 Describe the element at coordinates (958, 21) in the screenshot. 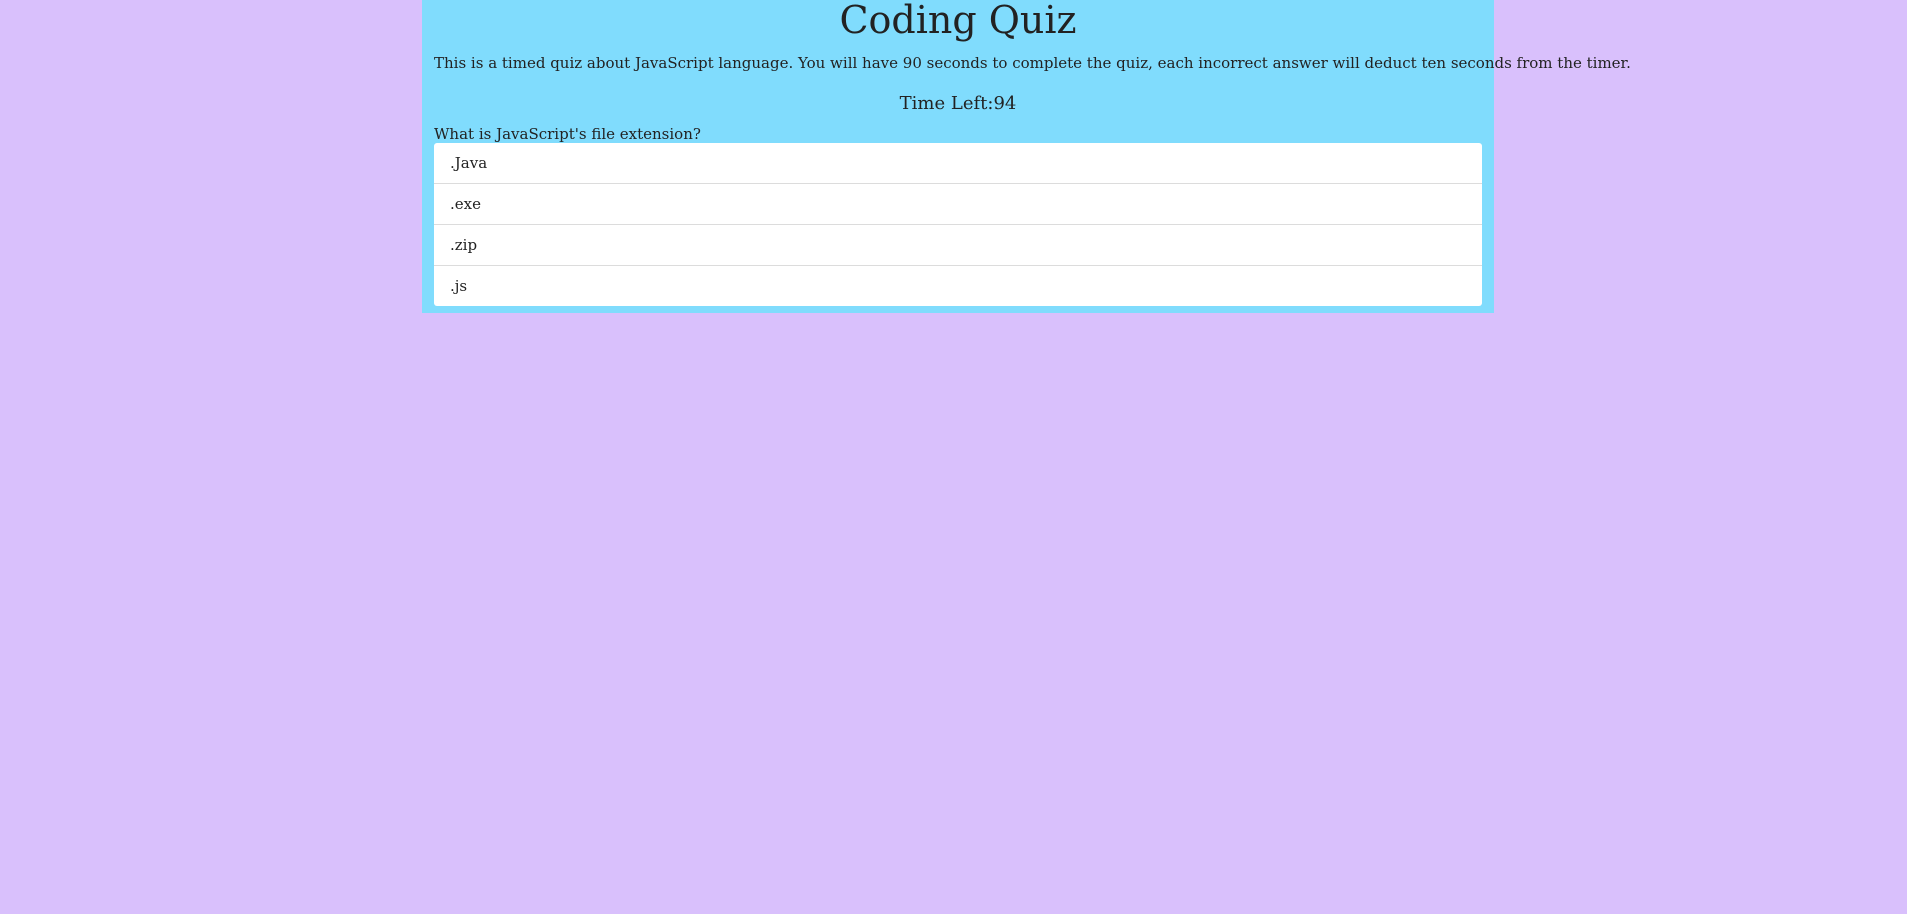

I see `page-title: Coding Quiz` at that location.